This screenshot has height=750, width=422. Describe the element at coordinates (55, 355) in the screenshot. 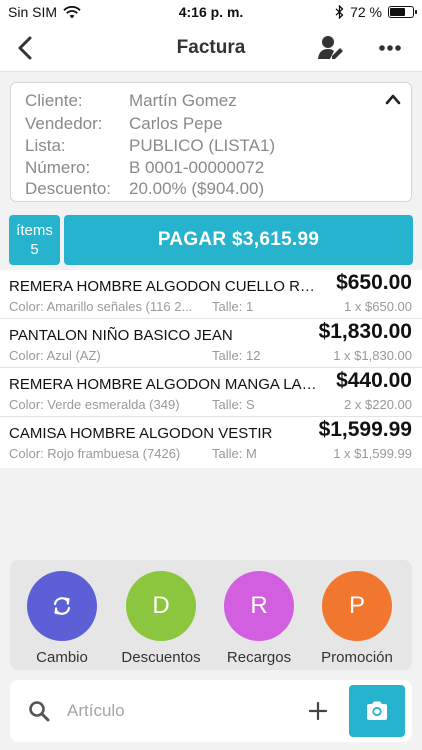

I see `item-color: Color: Azul (AZ)` at that location.